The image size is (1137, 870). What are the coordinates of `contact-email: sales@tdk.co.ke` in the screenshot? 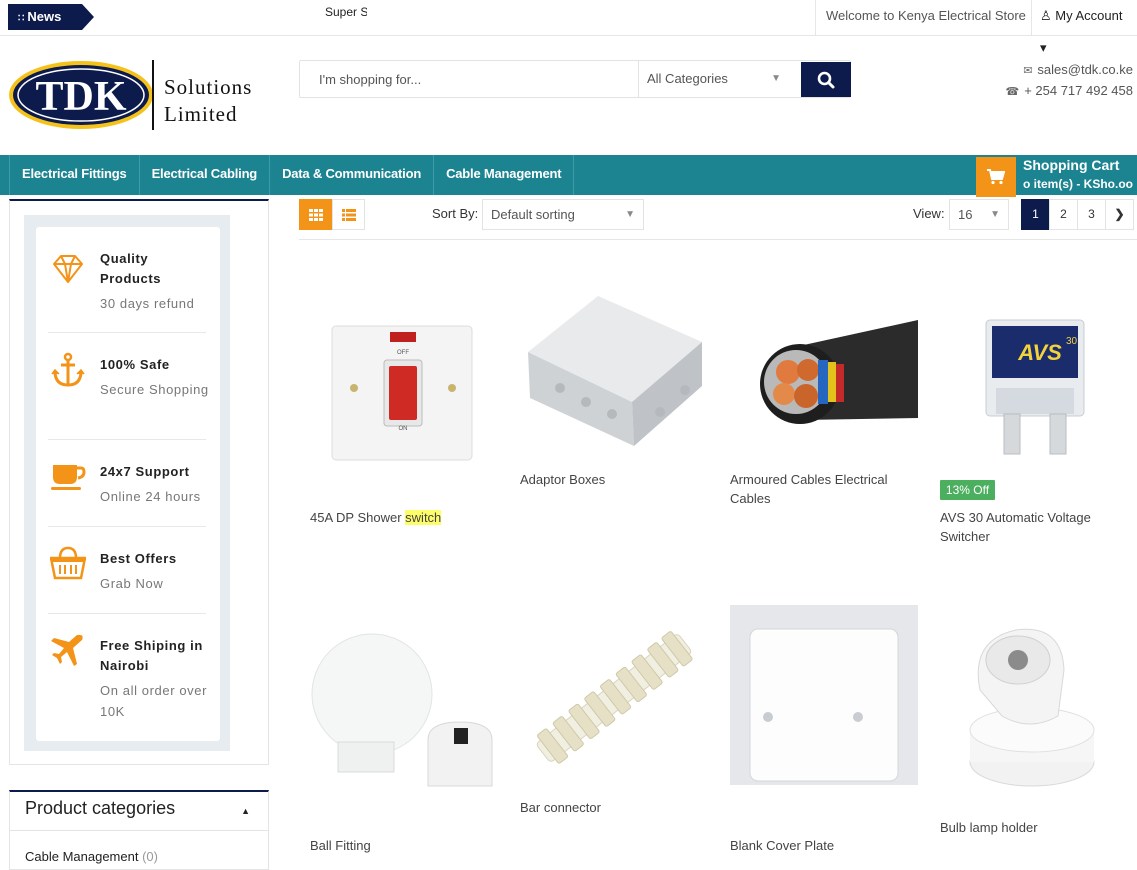 It's located at (1085, 69).